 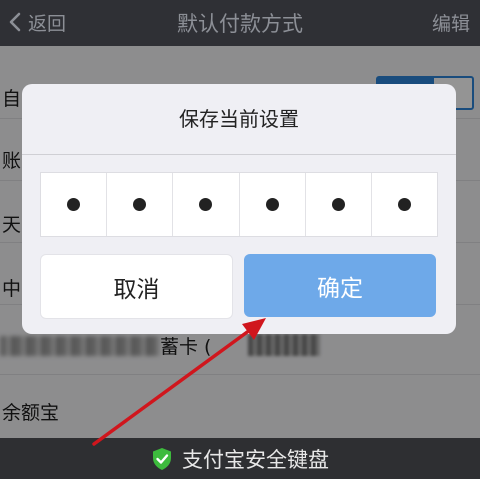 What do you see at coordinates (136, 286) in the screenshot?
I see `cancel-button: 取消` at bounding box center [136, 286].